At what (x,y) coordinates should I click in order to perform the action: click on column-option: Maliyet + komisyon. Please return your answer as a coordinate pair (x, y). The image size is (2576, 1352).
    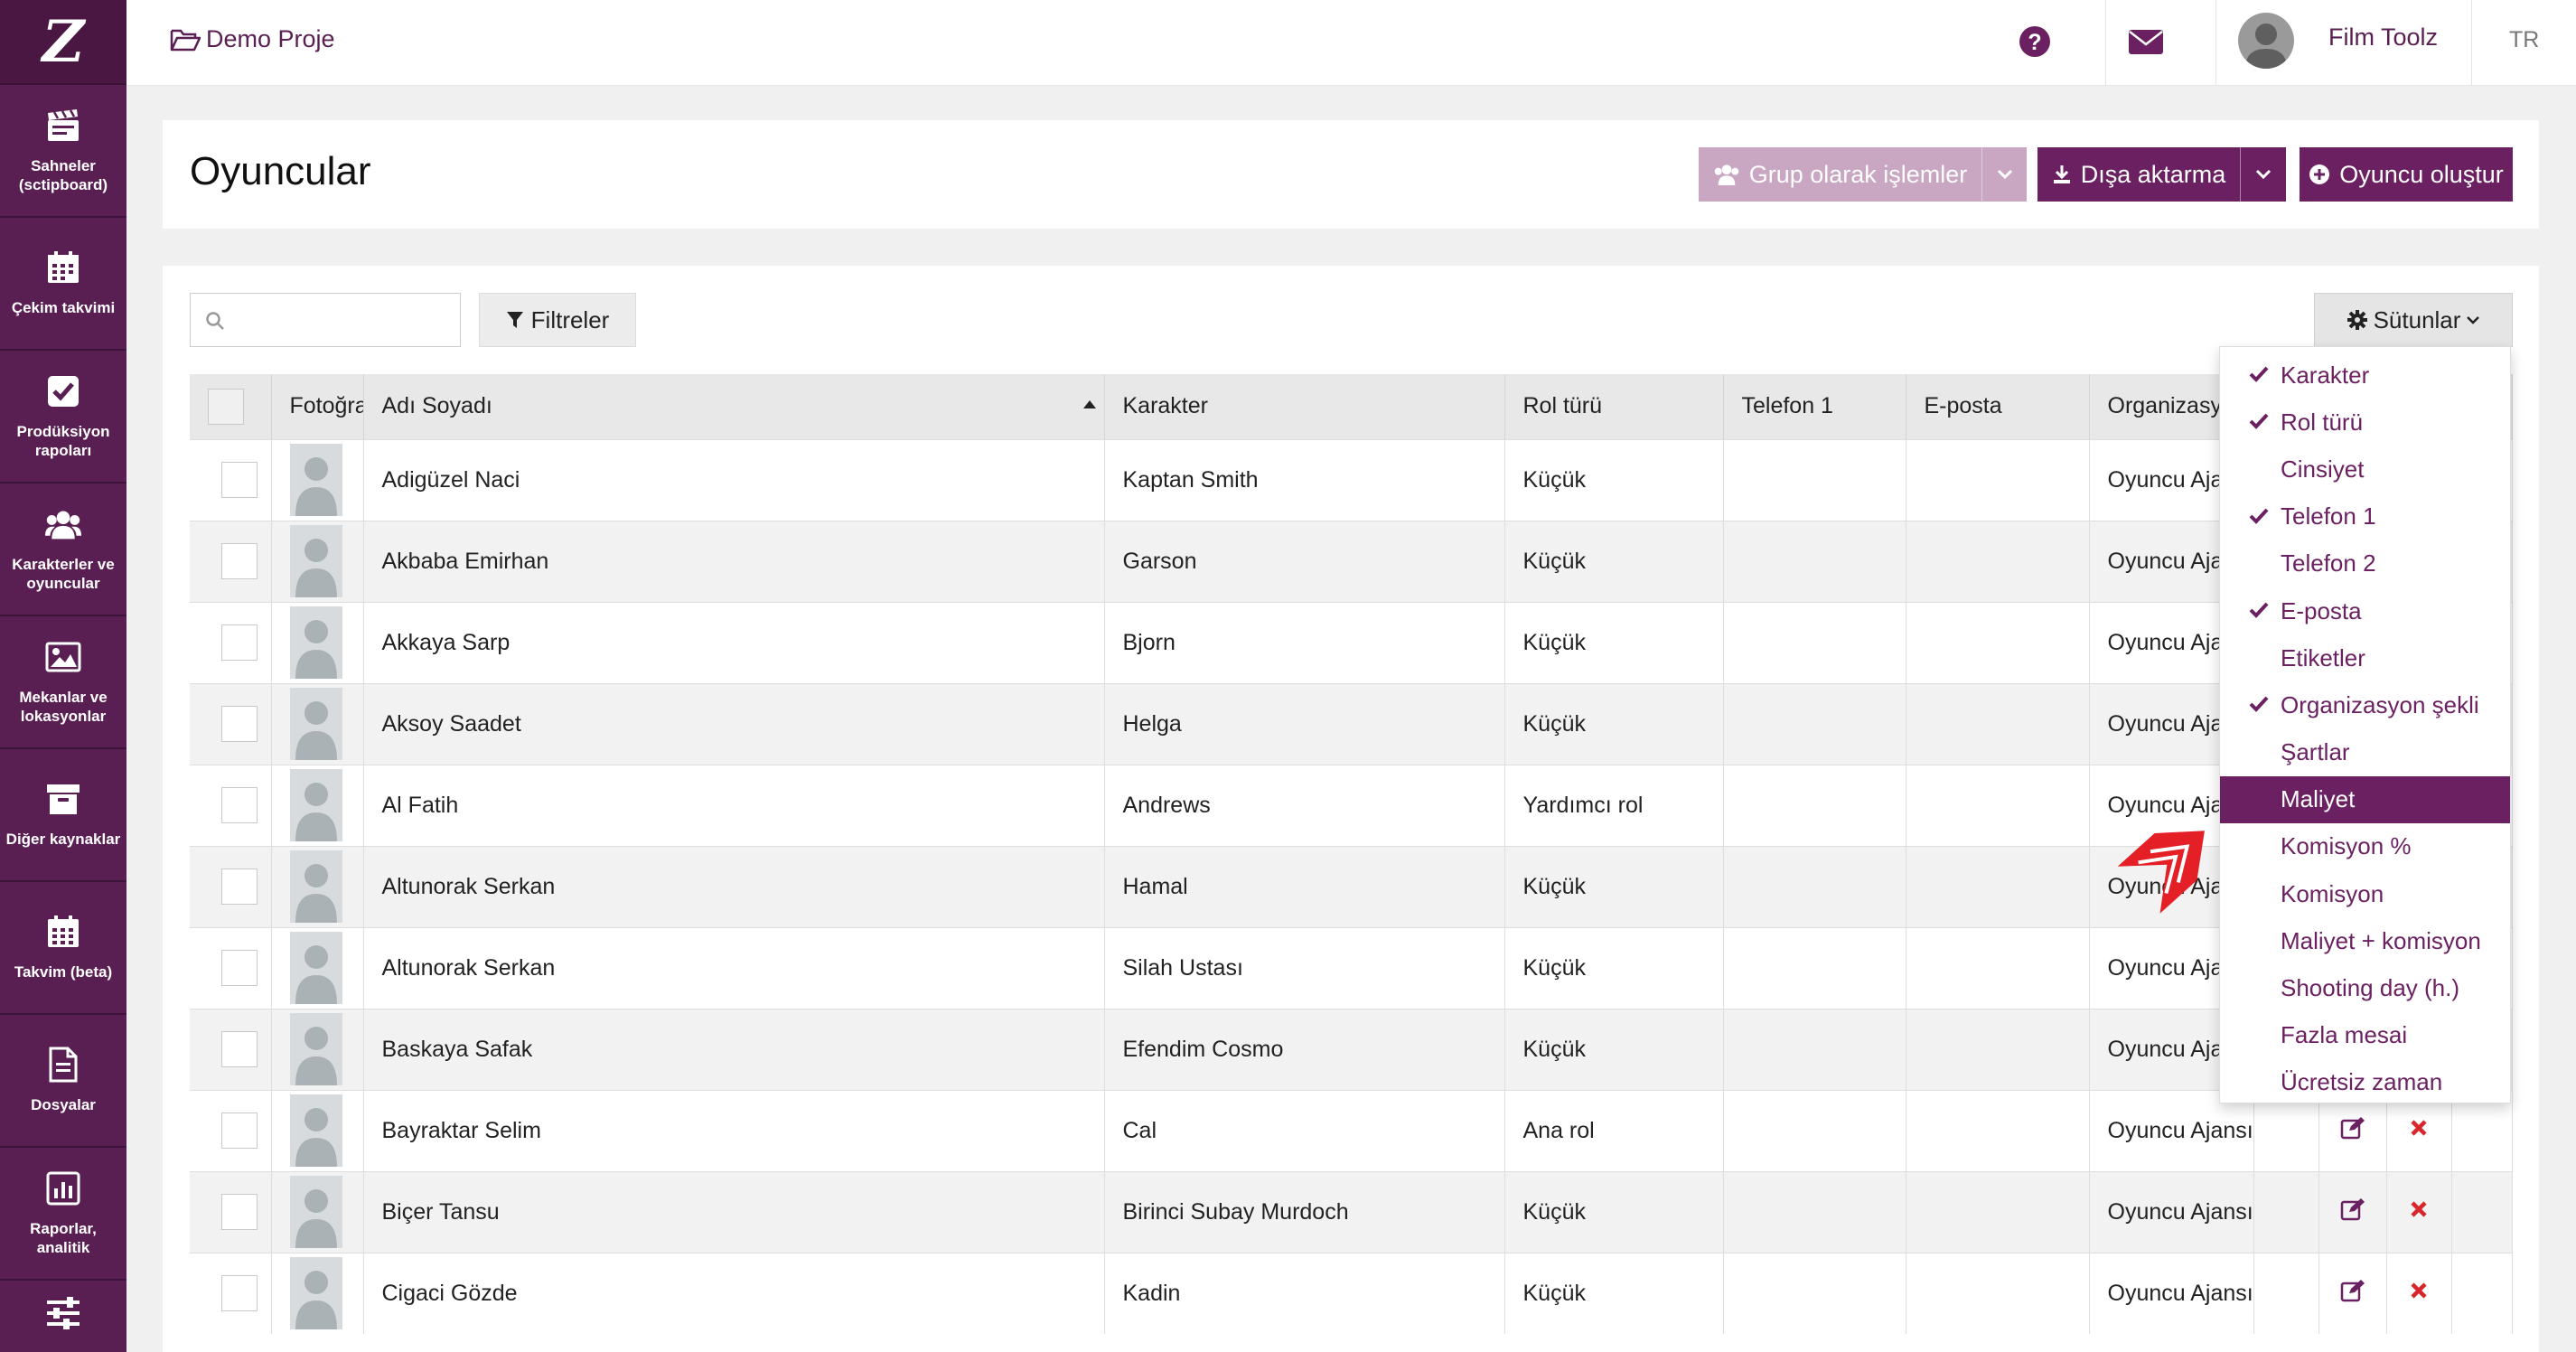
    Looking at the image, I should click on (2365, 940).